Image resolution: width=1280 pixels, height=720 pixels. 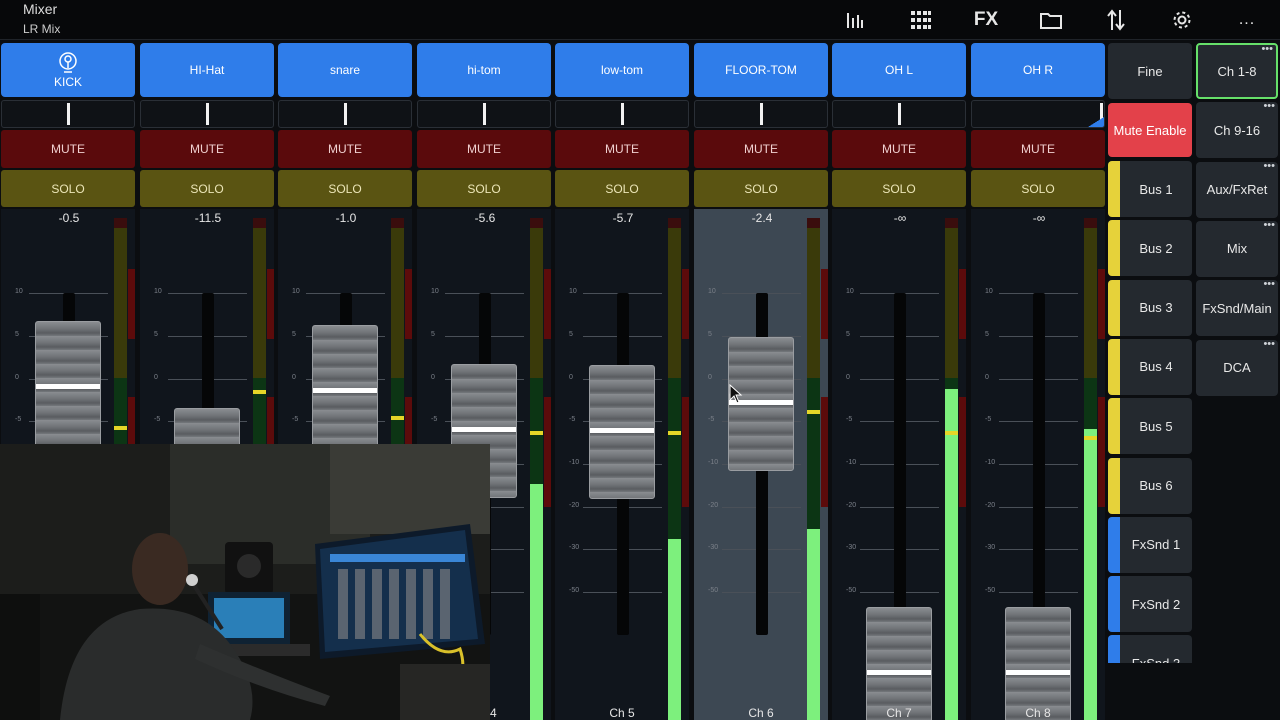 I want to click on gear-icon, so click(x=1182, y=20).